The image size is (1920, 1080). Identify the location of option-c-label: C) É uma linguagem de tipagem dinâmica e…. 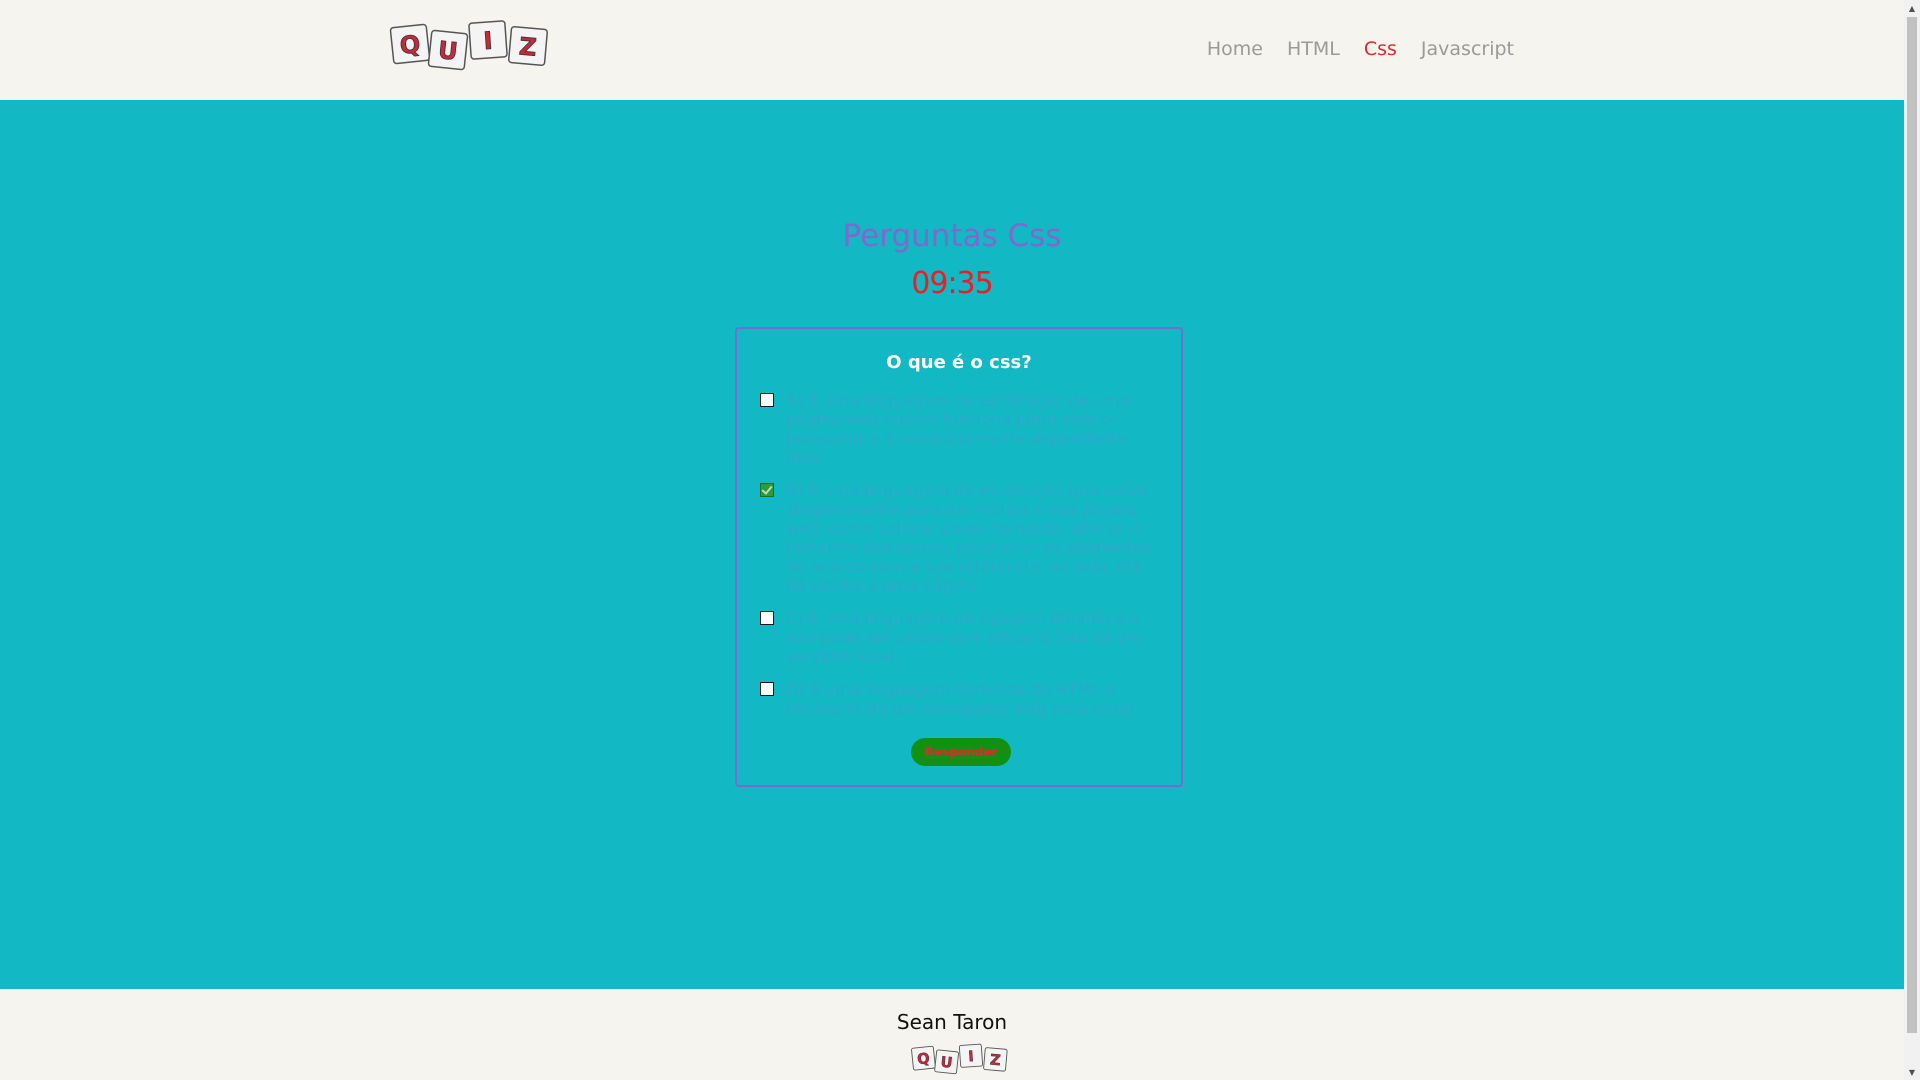
(964, 637).